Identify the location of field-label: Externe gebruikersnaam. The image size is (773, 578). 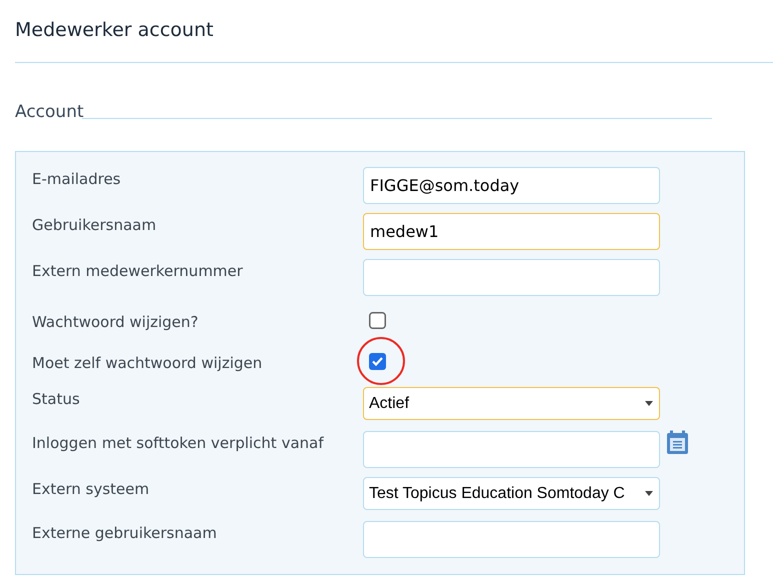
(124, 533).